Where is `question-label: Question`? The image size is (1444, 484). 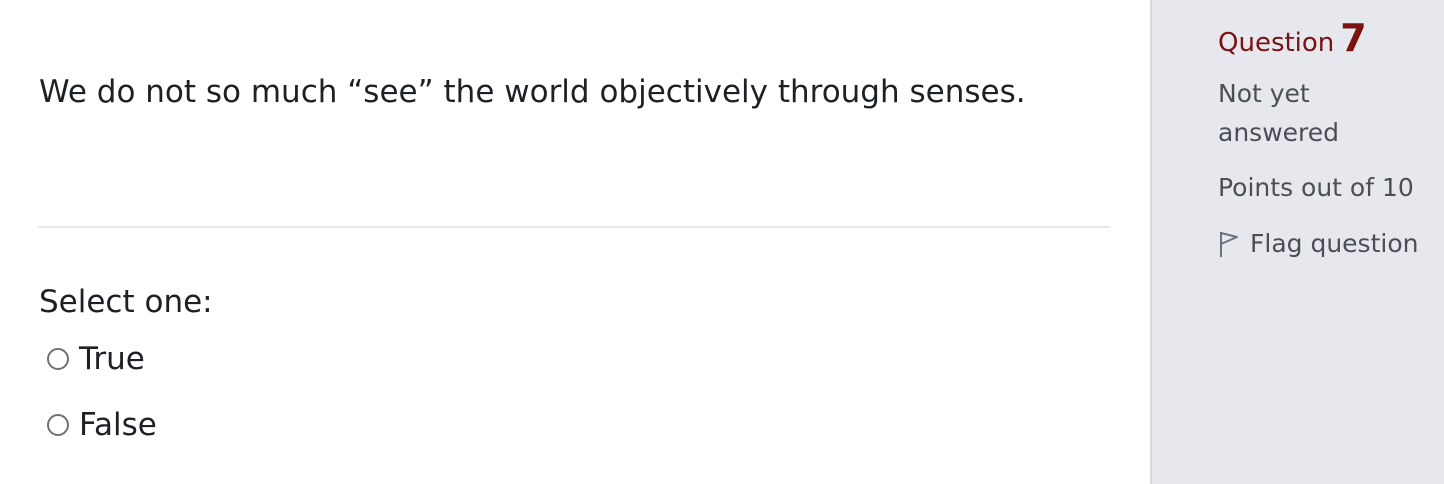 question-label: Question is located at coordinates (1276, 43).